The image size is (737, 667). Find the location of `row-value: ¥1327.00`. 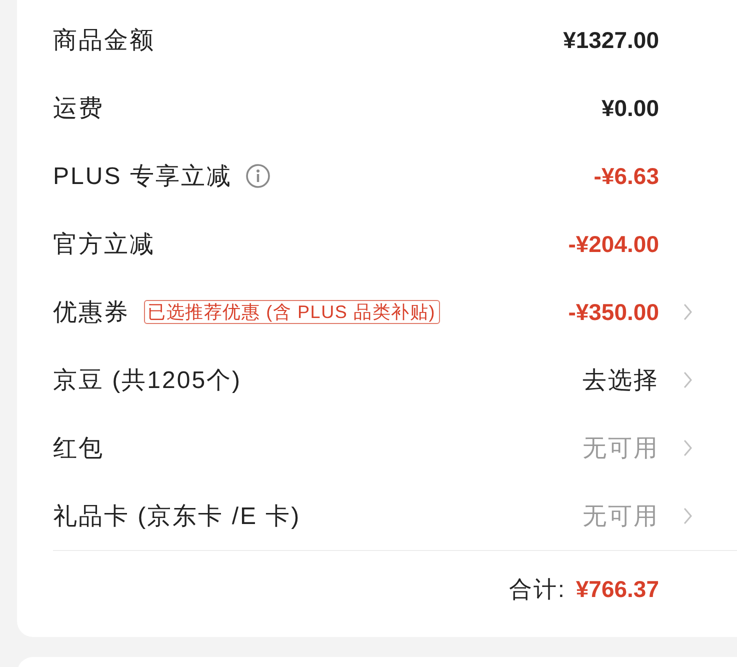

row-value: ¥1327.00 is located at coordinates (611, 40).